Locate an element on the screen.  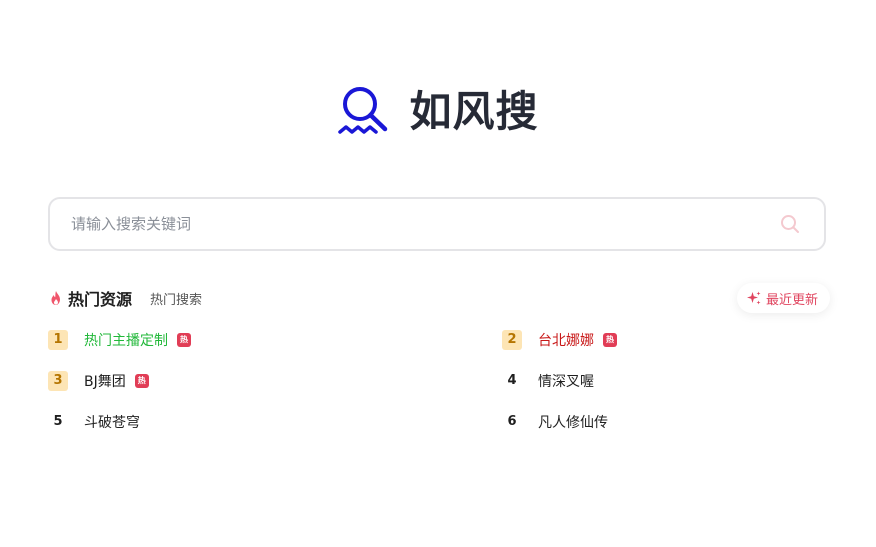
item-title: 凡人修仙传 is located at coordinates (573, 422).